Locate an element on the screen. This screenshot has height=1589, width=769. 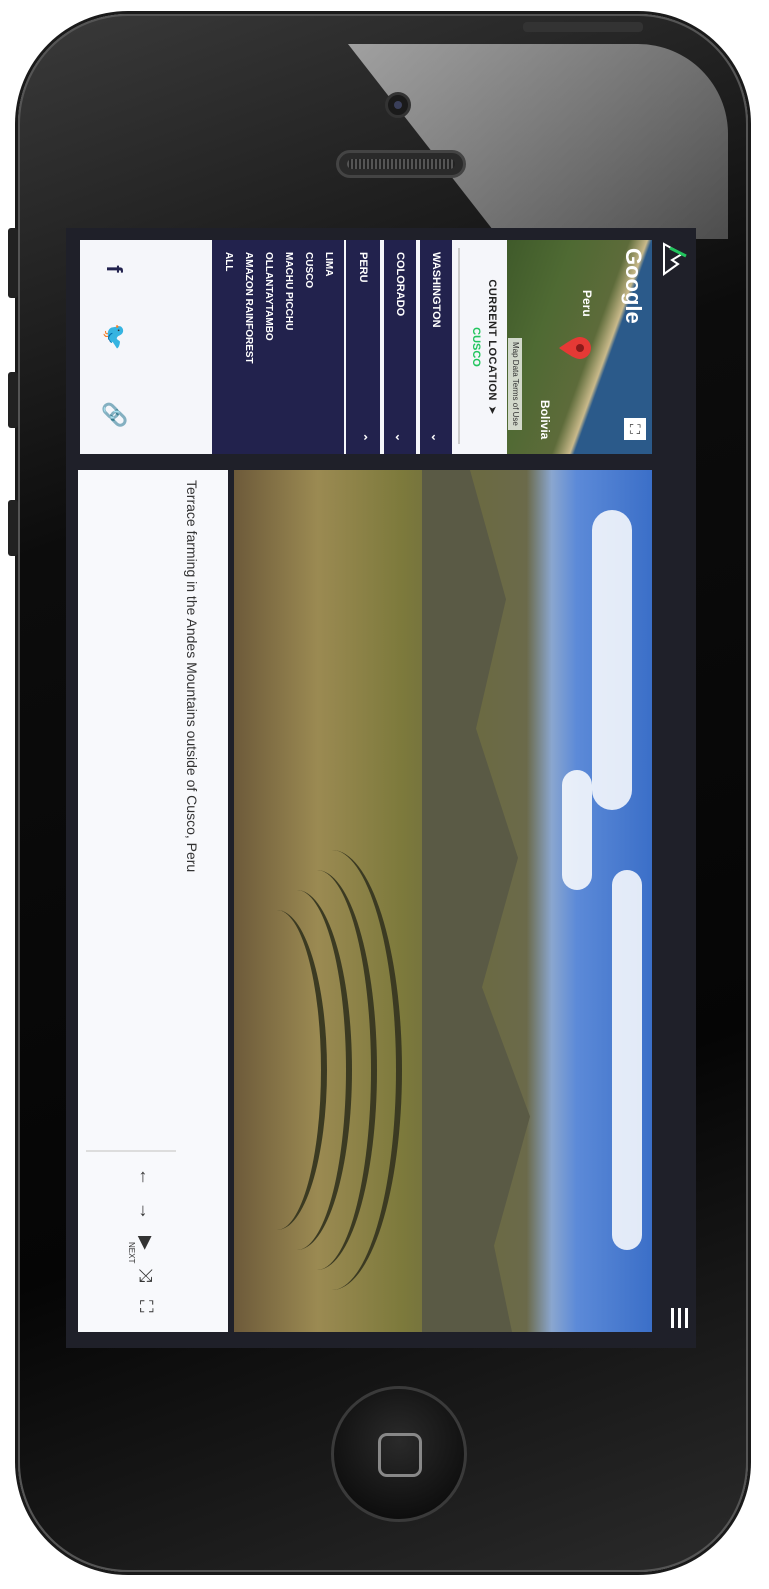
map-label-peru: Peru is located at coordinates (587, 303).